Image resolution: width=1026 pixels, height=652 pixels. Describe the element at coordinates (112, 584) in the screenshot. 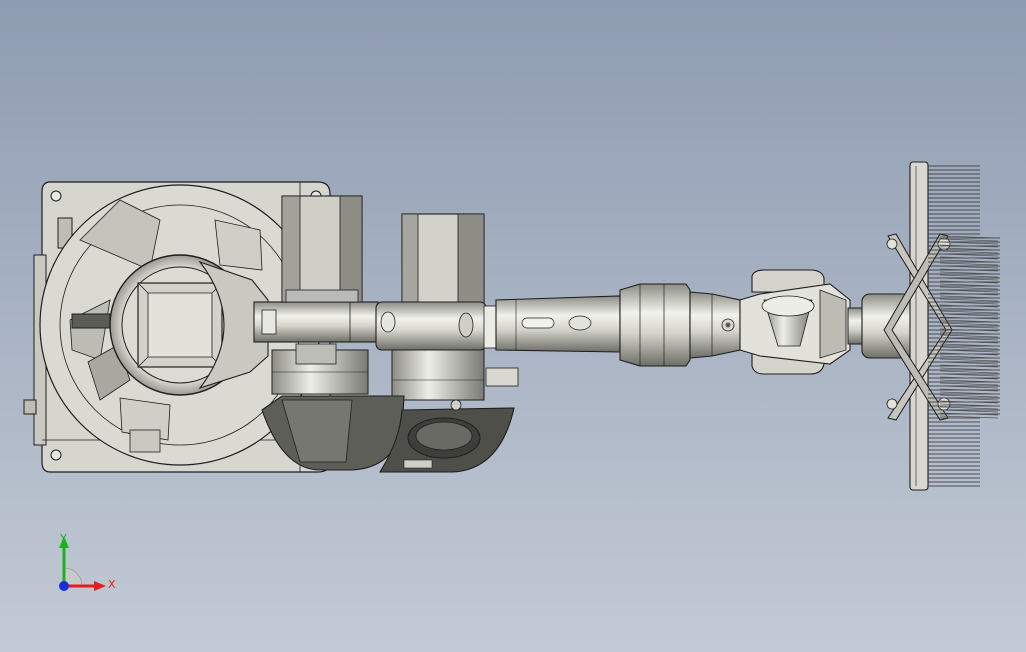

I see `x-axis-label: X` at that location.